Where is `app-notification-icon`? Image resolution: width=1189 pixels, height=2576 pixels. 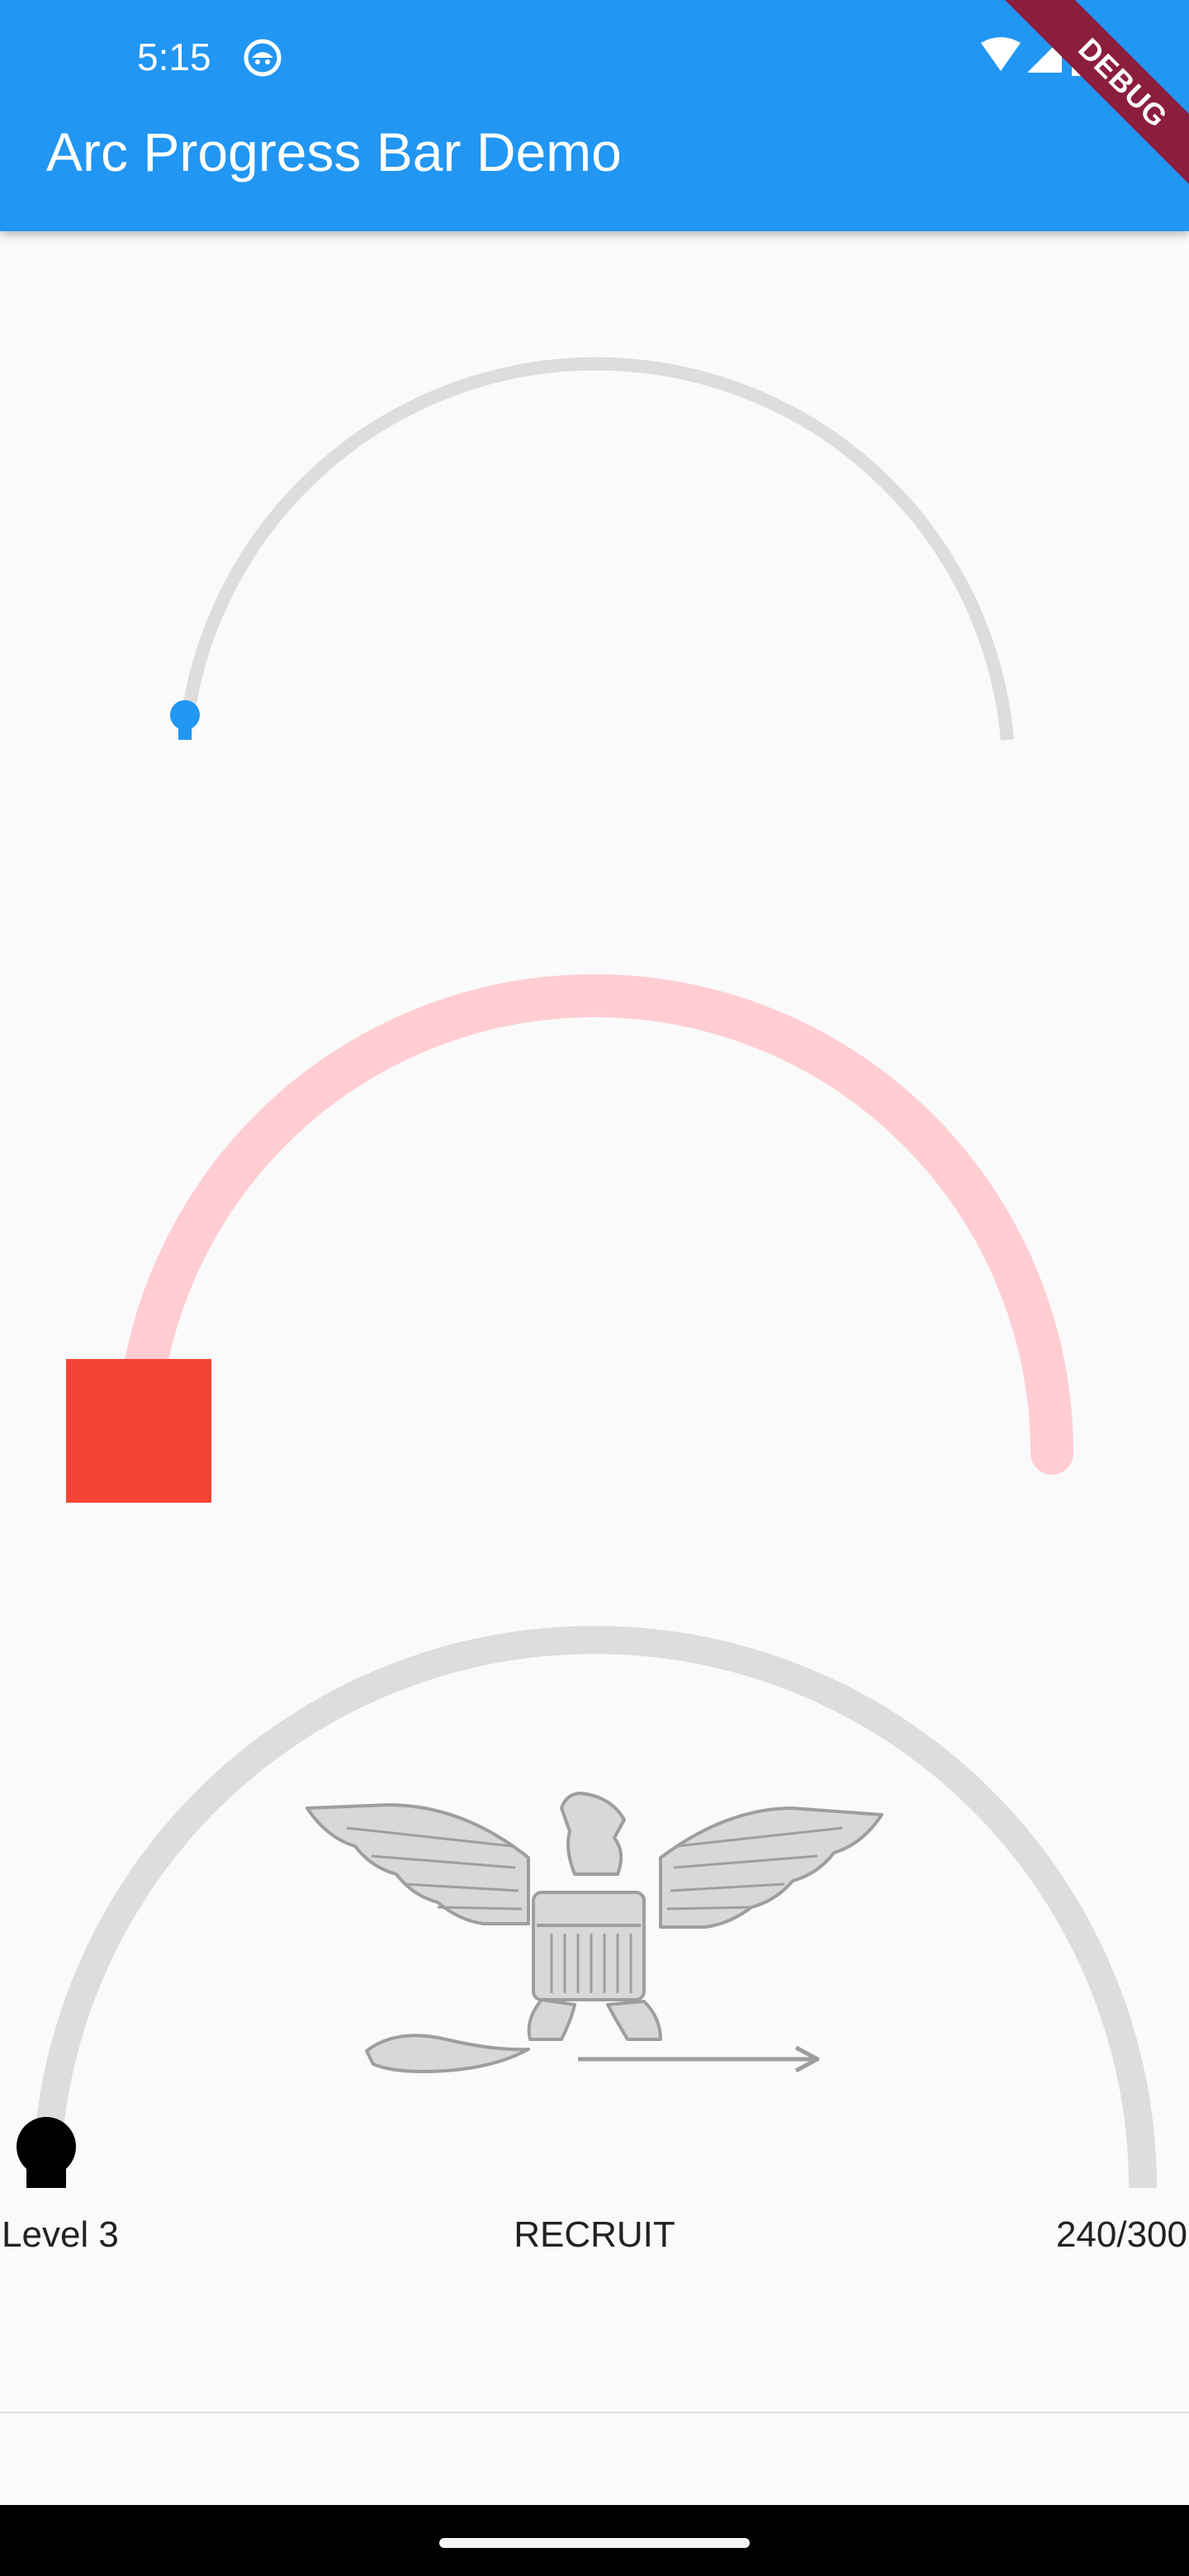
app-notification-icon is located at coordinates (263, 58).